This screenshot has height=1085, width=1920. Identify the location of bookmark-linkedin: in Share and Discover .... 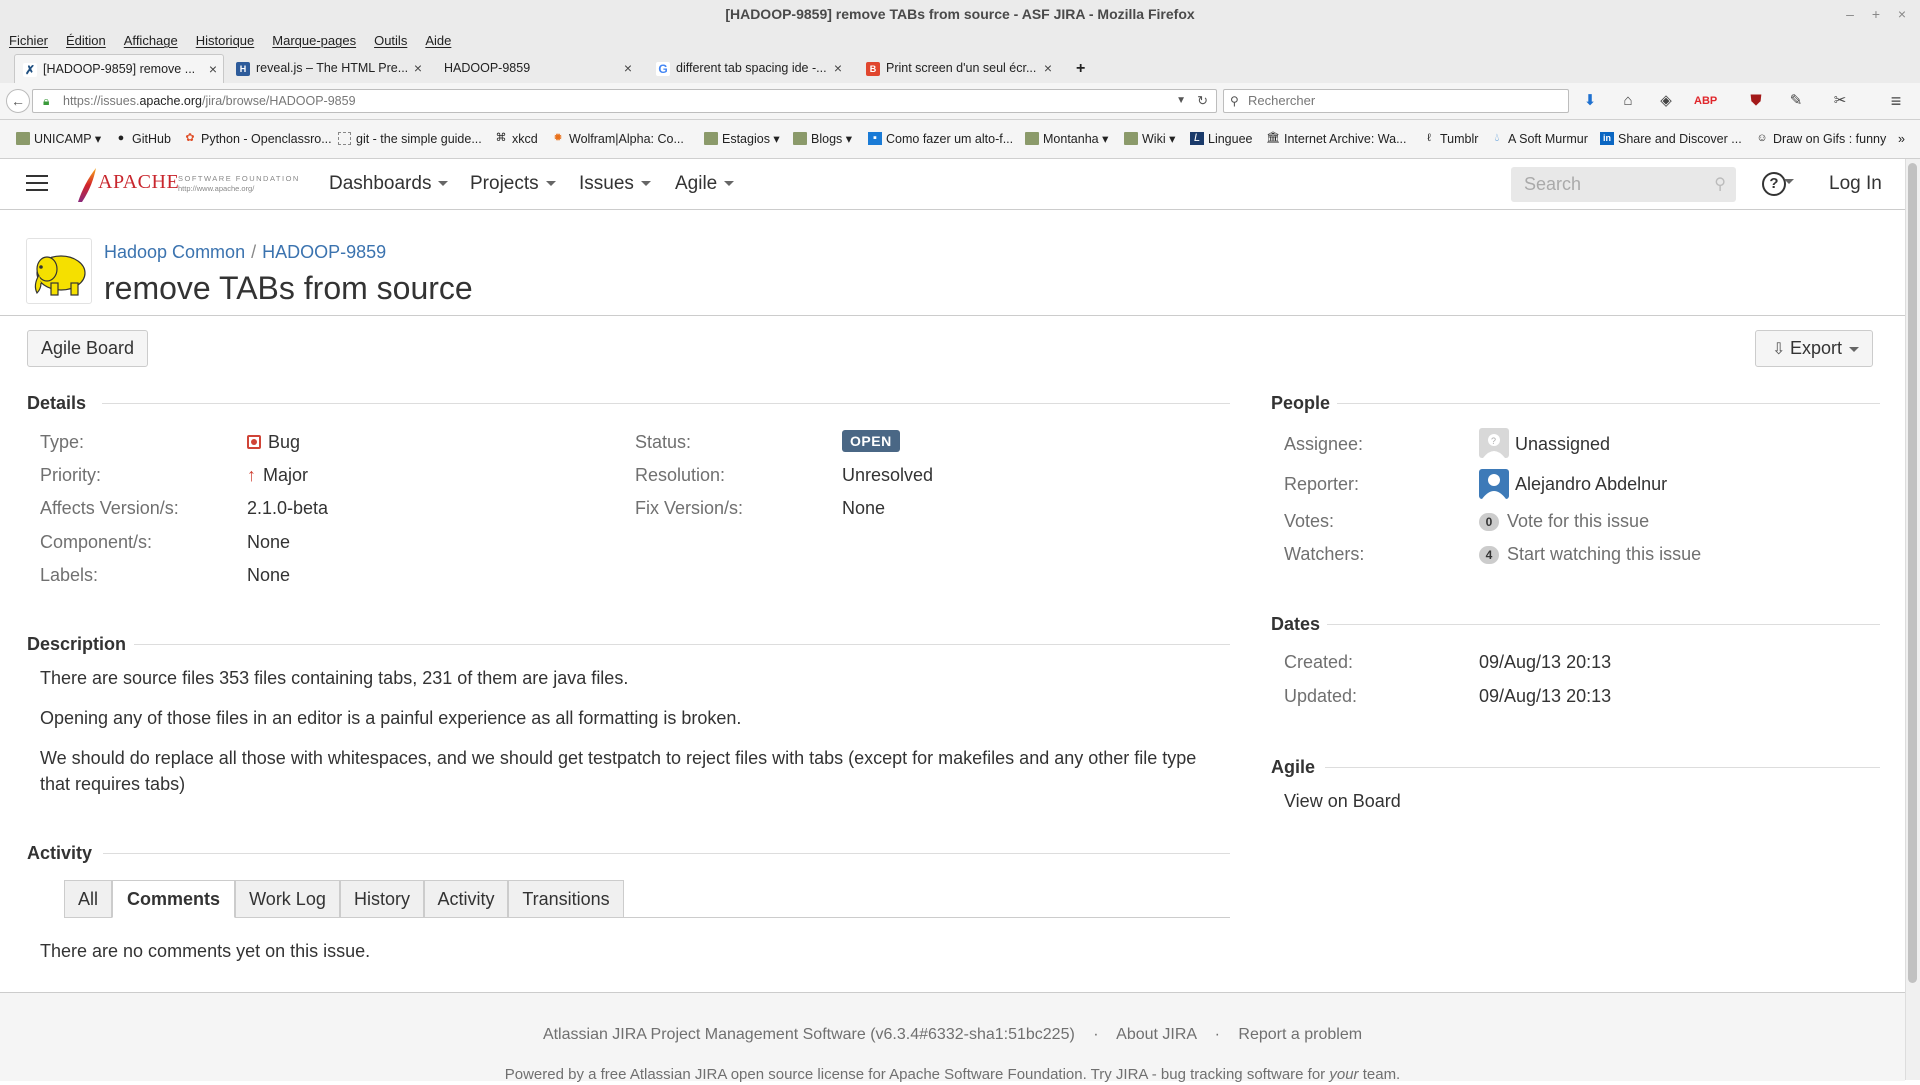
(1671, 139).